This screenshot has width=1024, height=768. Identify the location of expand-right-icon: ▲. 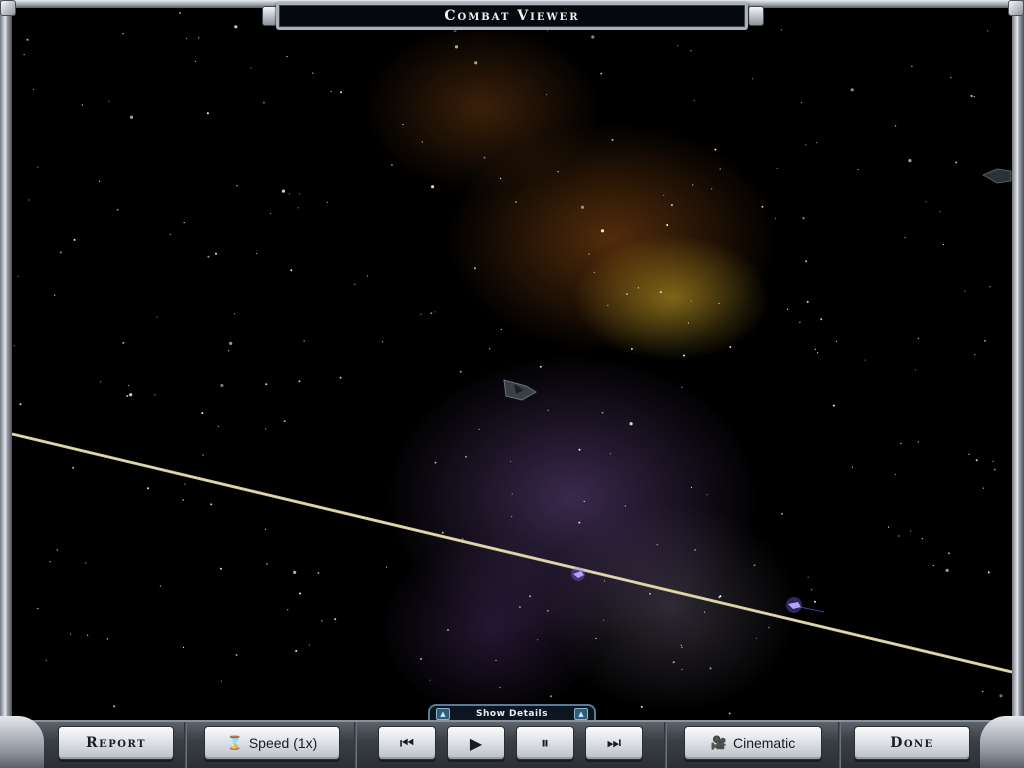
(581, 714).